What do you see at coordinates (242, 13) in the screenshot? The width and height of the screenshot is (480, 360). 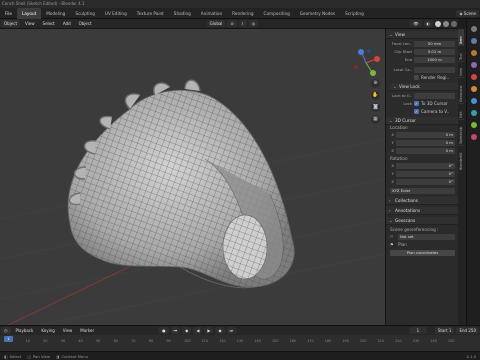 I see `tab-rendering: Rendering` at bounding box center [242, 13].